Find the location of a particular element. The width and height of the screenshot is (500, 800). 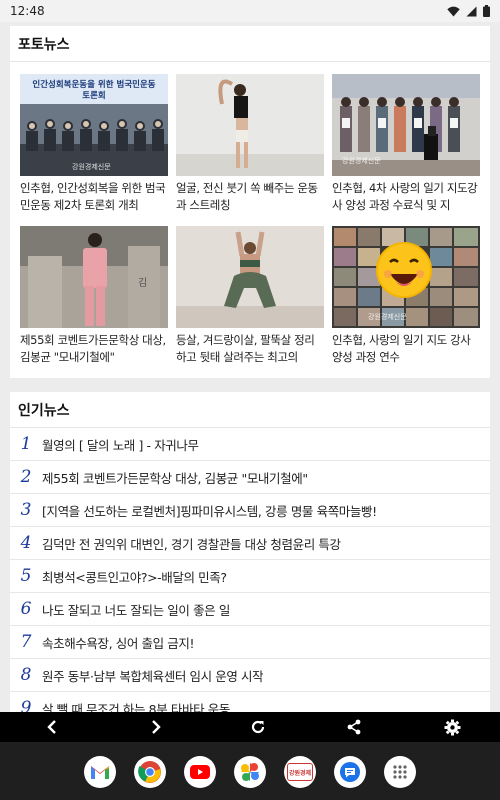

rank-number: 8 is located at coordinates (26, 675).